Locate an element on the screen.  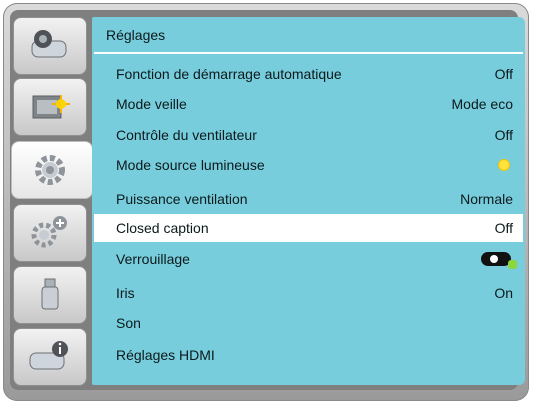
menu-item-auto-start: Fonction de démarrage automatique Off is located at coordinates (308, 74).